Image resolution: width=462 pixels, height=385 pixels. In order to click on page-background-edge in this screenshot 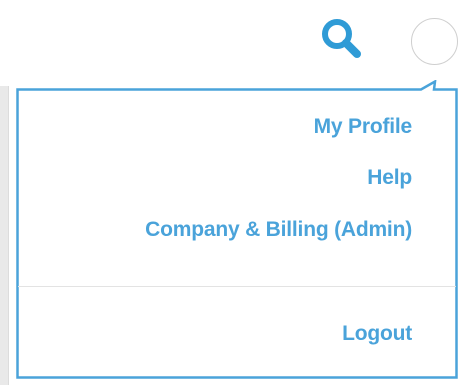, I will do `click(4, 235)`.